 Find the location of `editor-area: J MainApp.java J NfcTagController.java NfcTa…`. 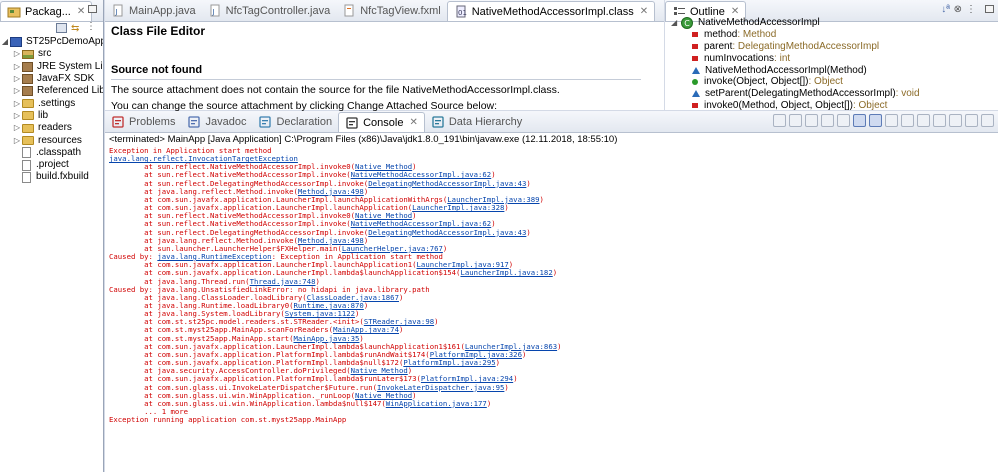

editor-area: J MainApp.java J NfcTagController.java NfcTa… is located at coordinates (384, 56).